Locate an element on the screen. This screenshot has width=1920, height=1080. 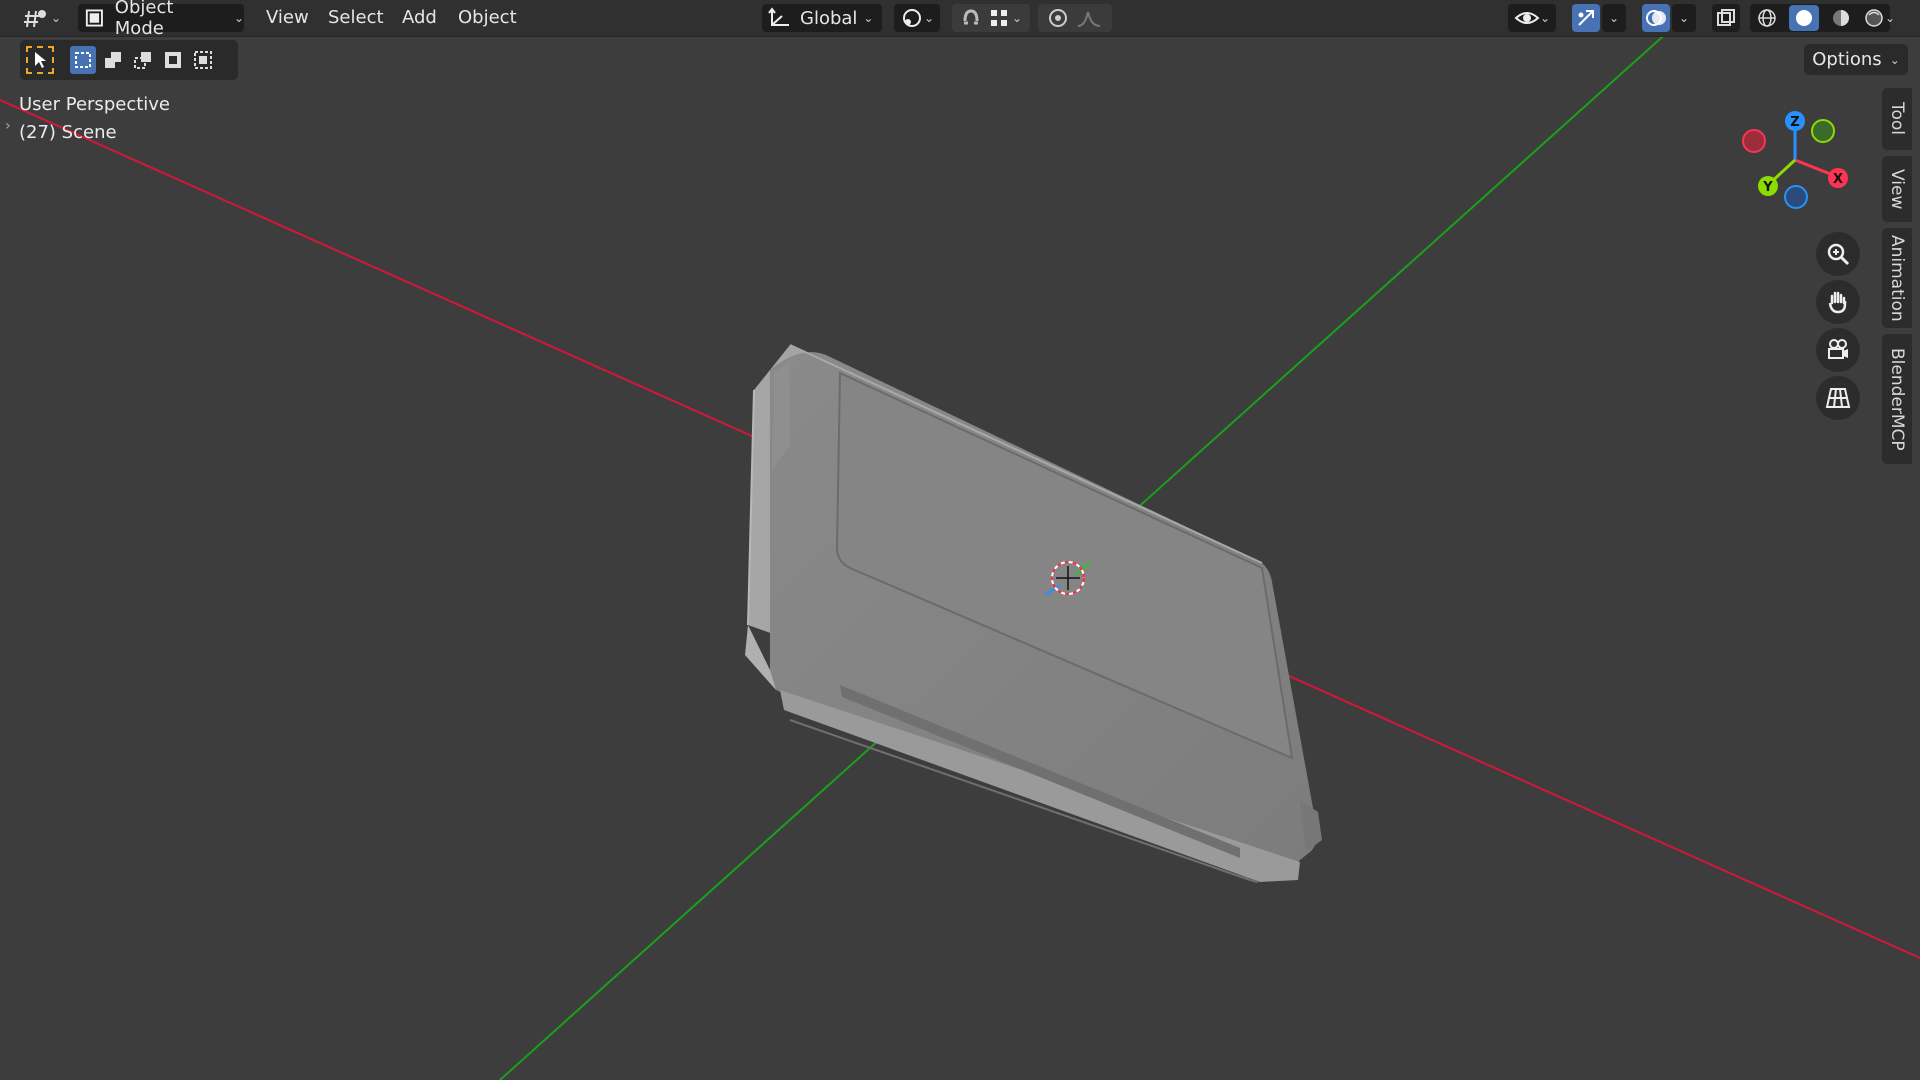
zoom-icon is located at coordinates (1838, 254).